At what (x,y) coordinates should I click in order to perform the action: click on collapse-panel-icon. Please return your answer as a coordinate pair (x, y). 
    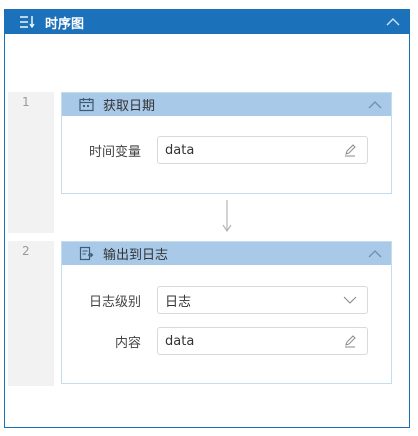
    Looking at the image, I should click on (393, 22).